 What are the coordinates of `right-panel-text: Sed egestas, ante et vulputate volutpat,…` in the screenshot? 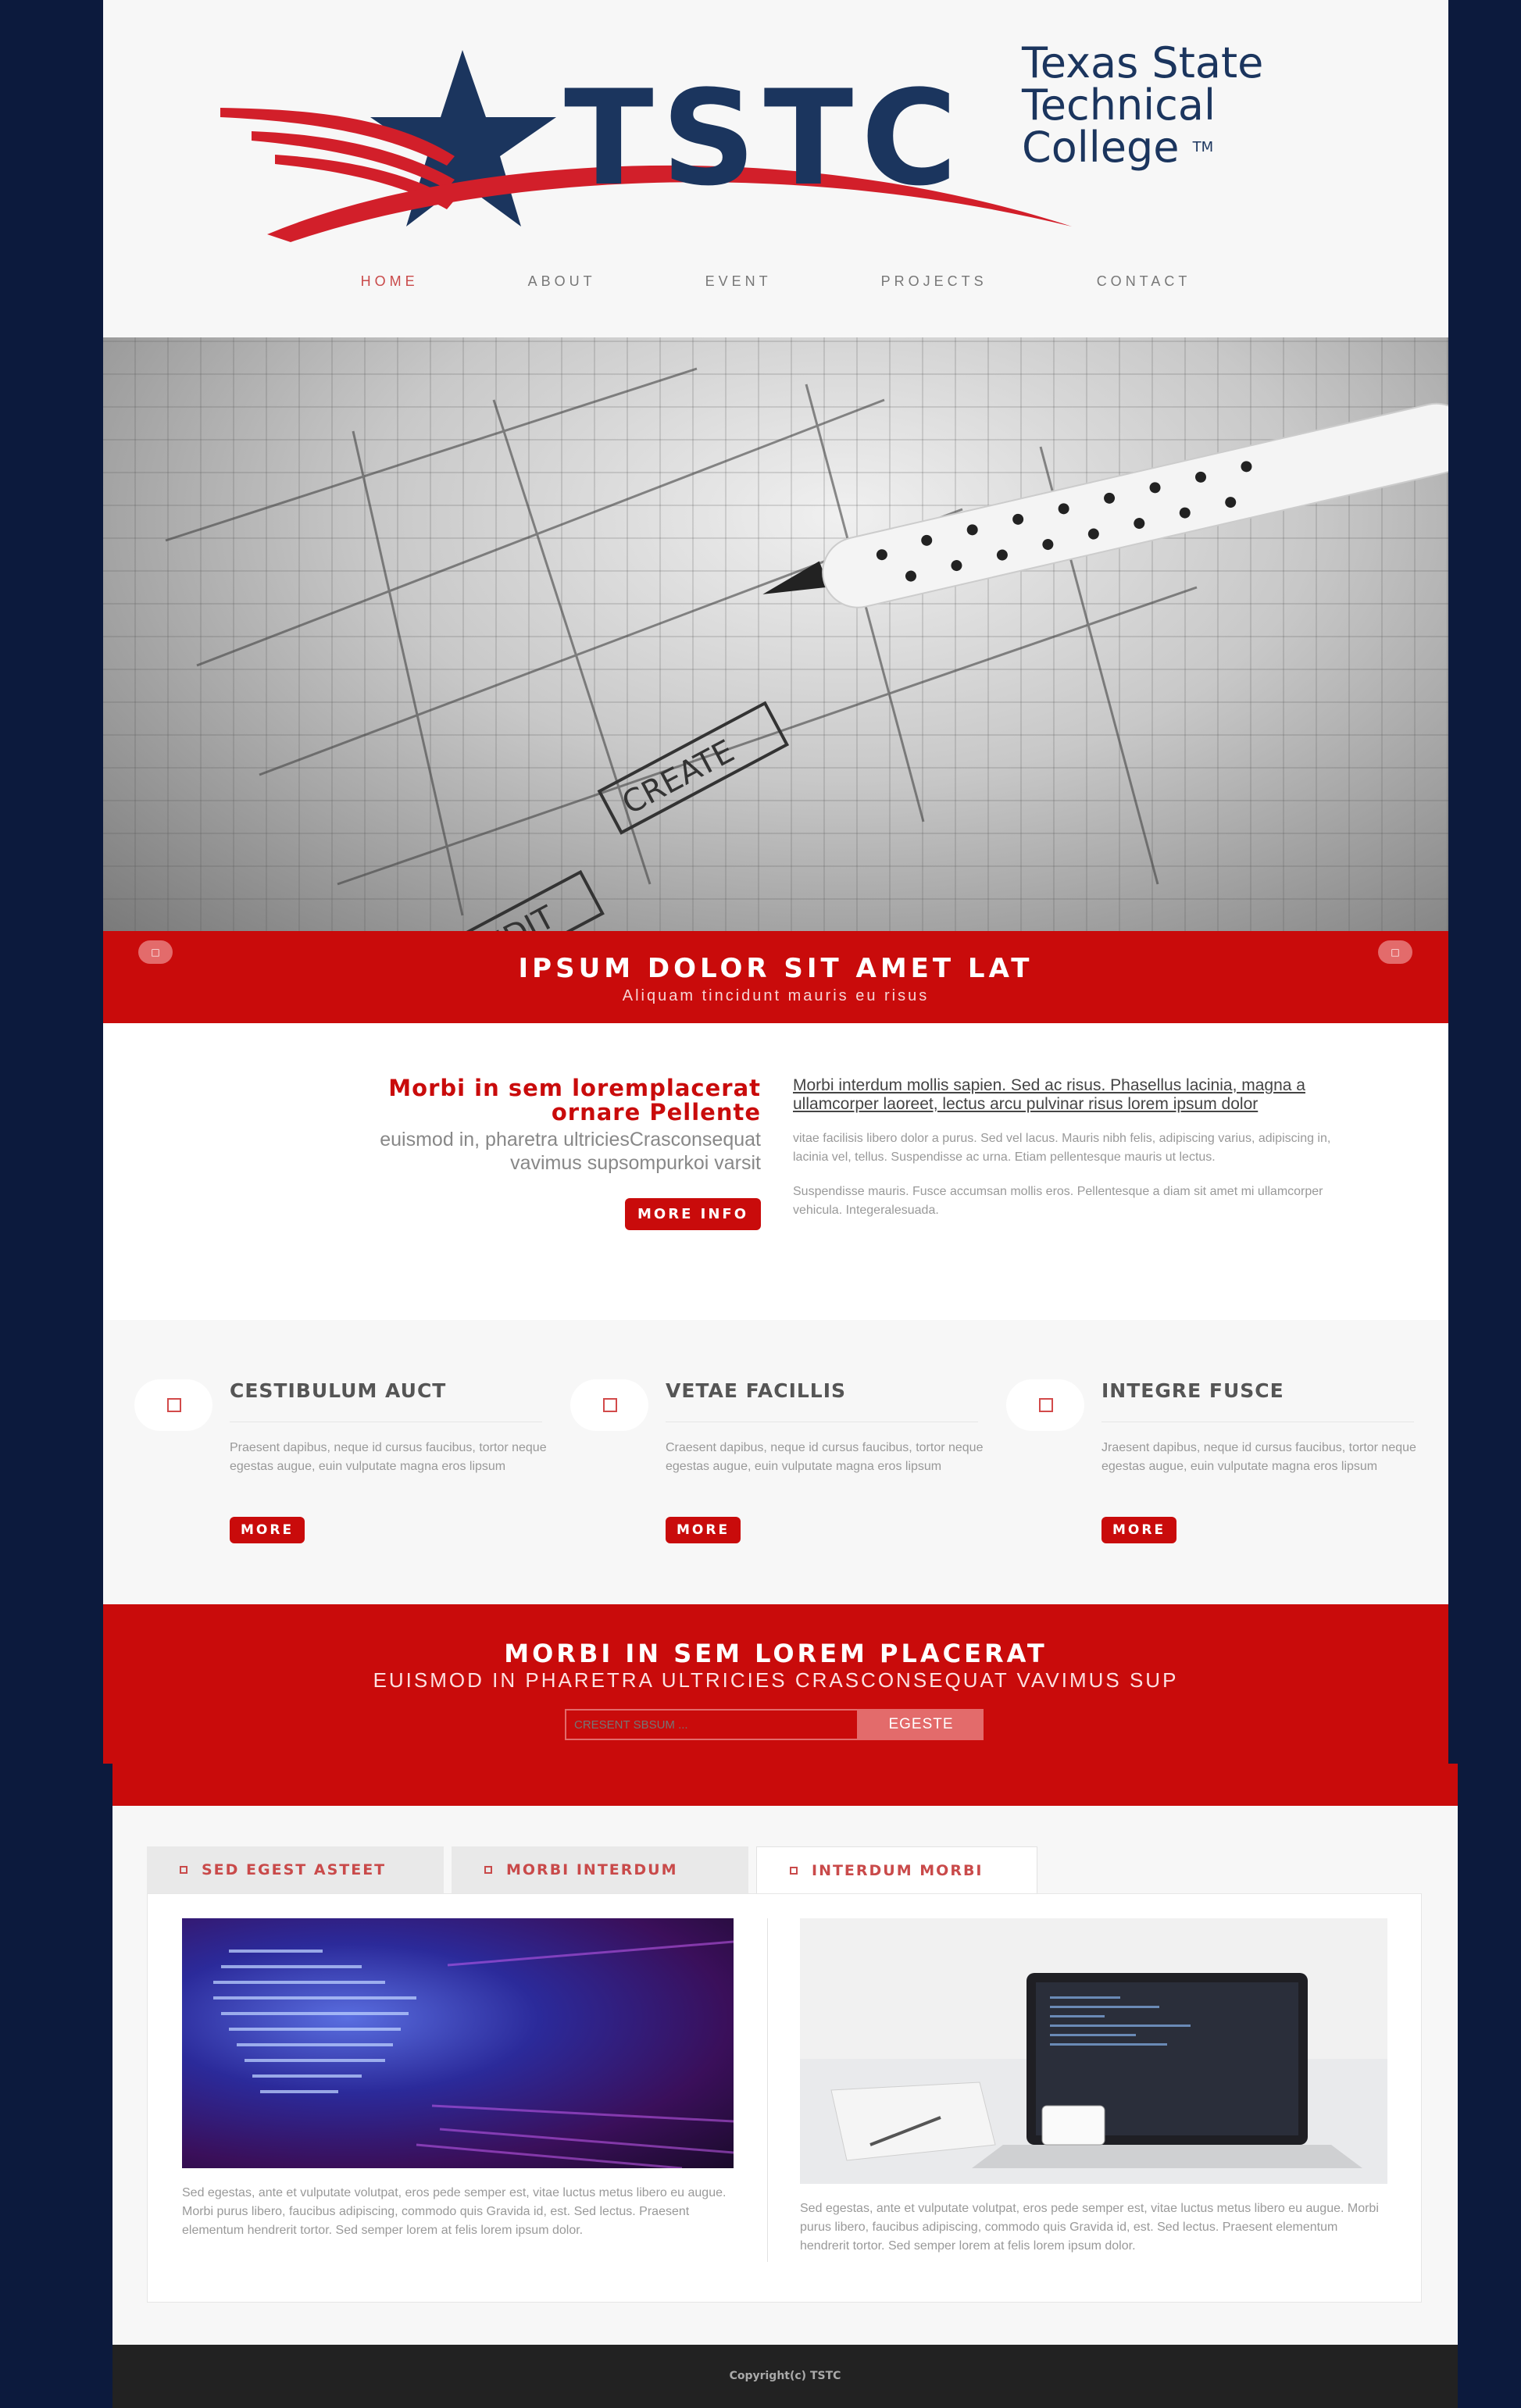 It's located at (1089, 2227).